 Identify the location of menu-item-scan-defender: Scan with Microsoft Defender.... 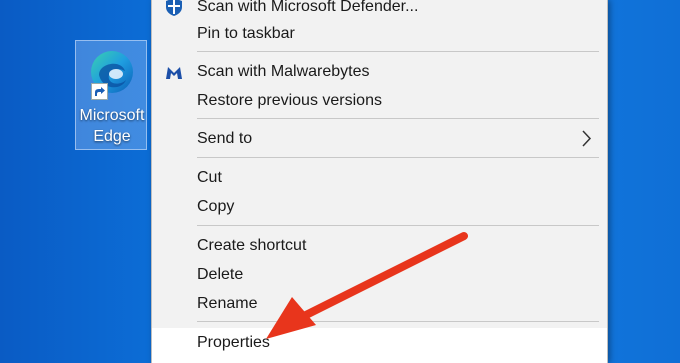
(379, 10).